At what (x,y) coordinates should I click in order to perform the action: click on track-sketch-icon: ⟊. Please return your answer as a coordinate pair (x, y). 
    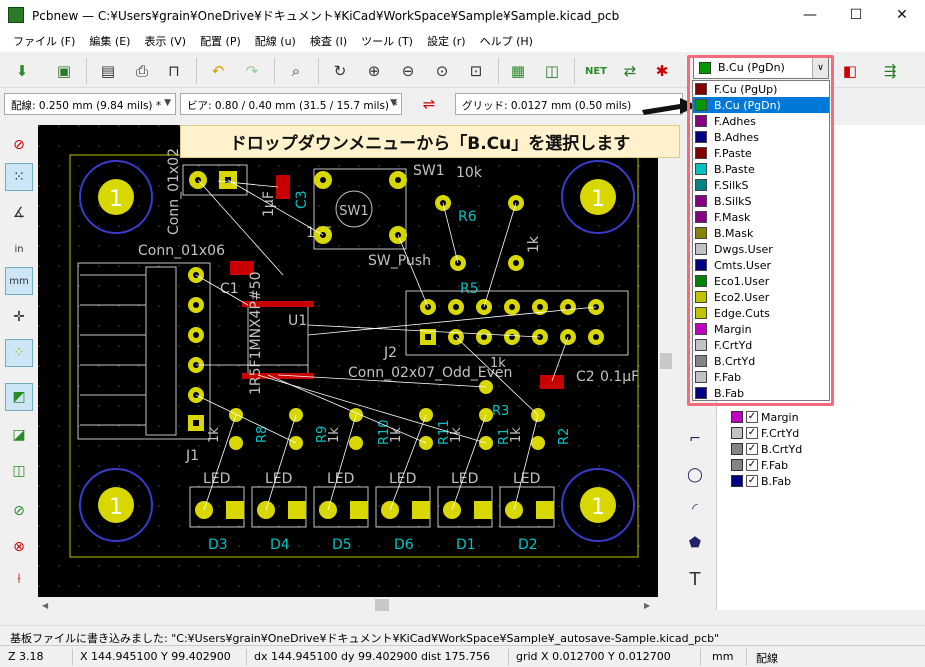
    Looking at the image, I should click on (19, 579).